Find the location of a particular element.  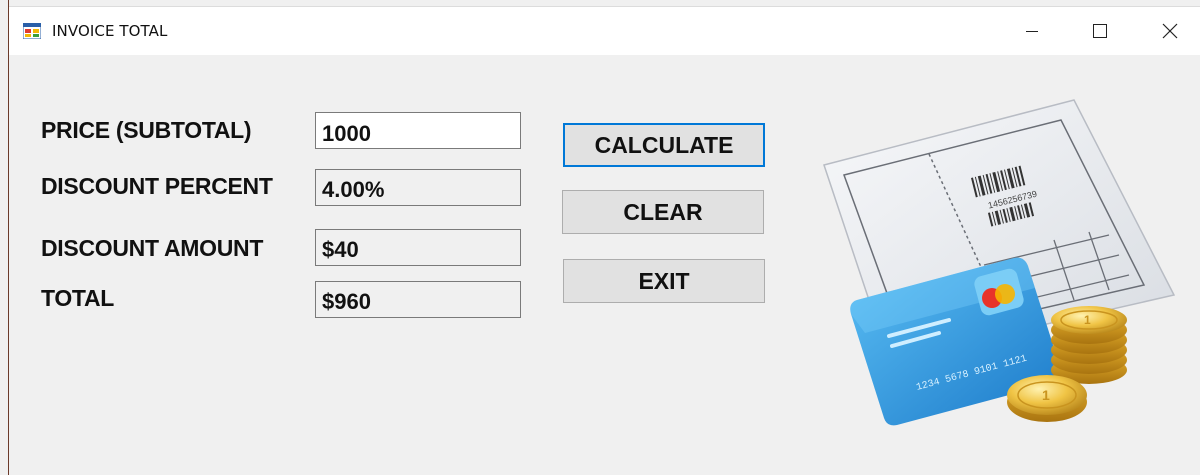

maximize-icon is located at coordinates (1100, 31).